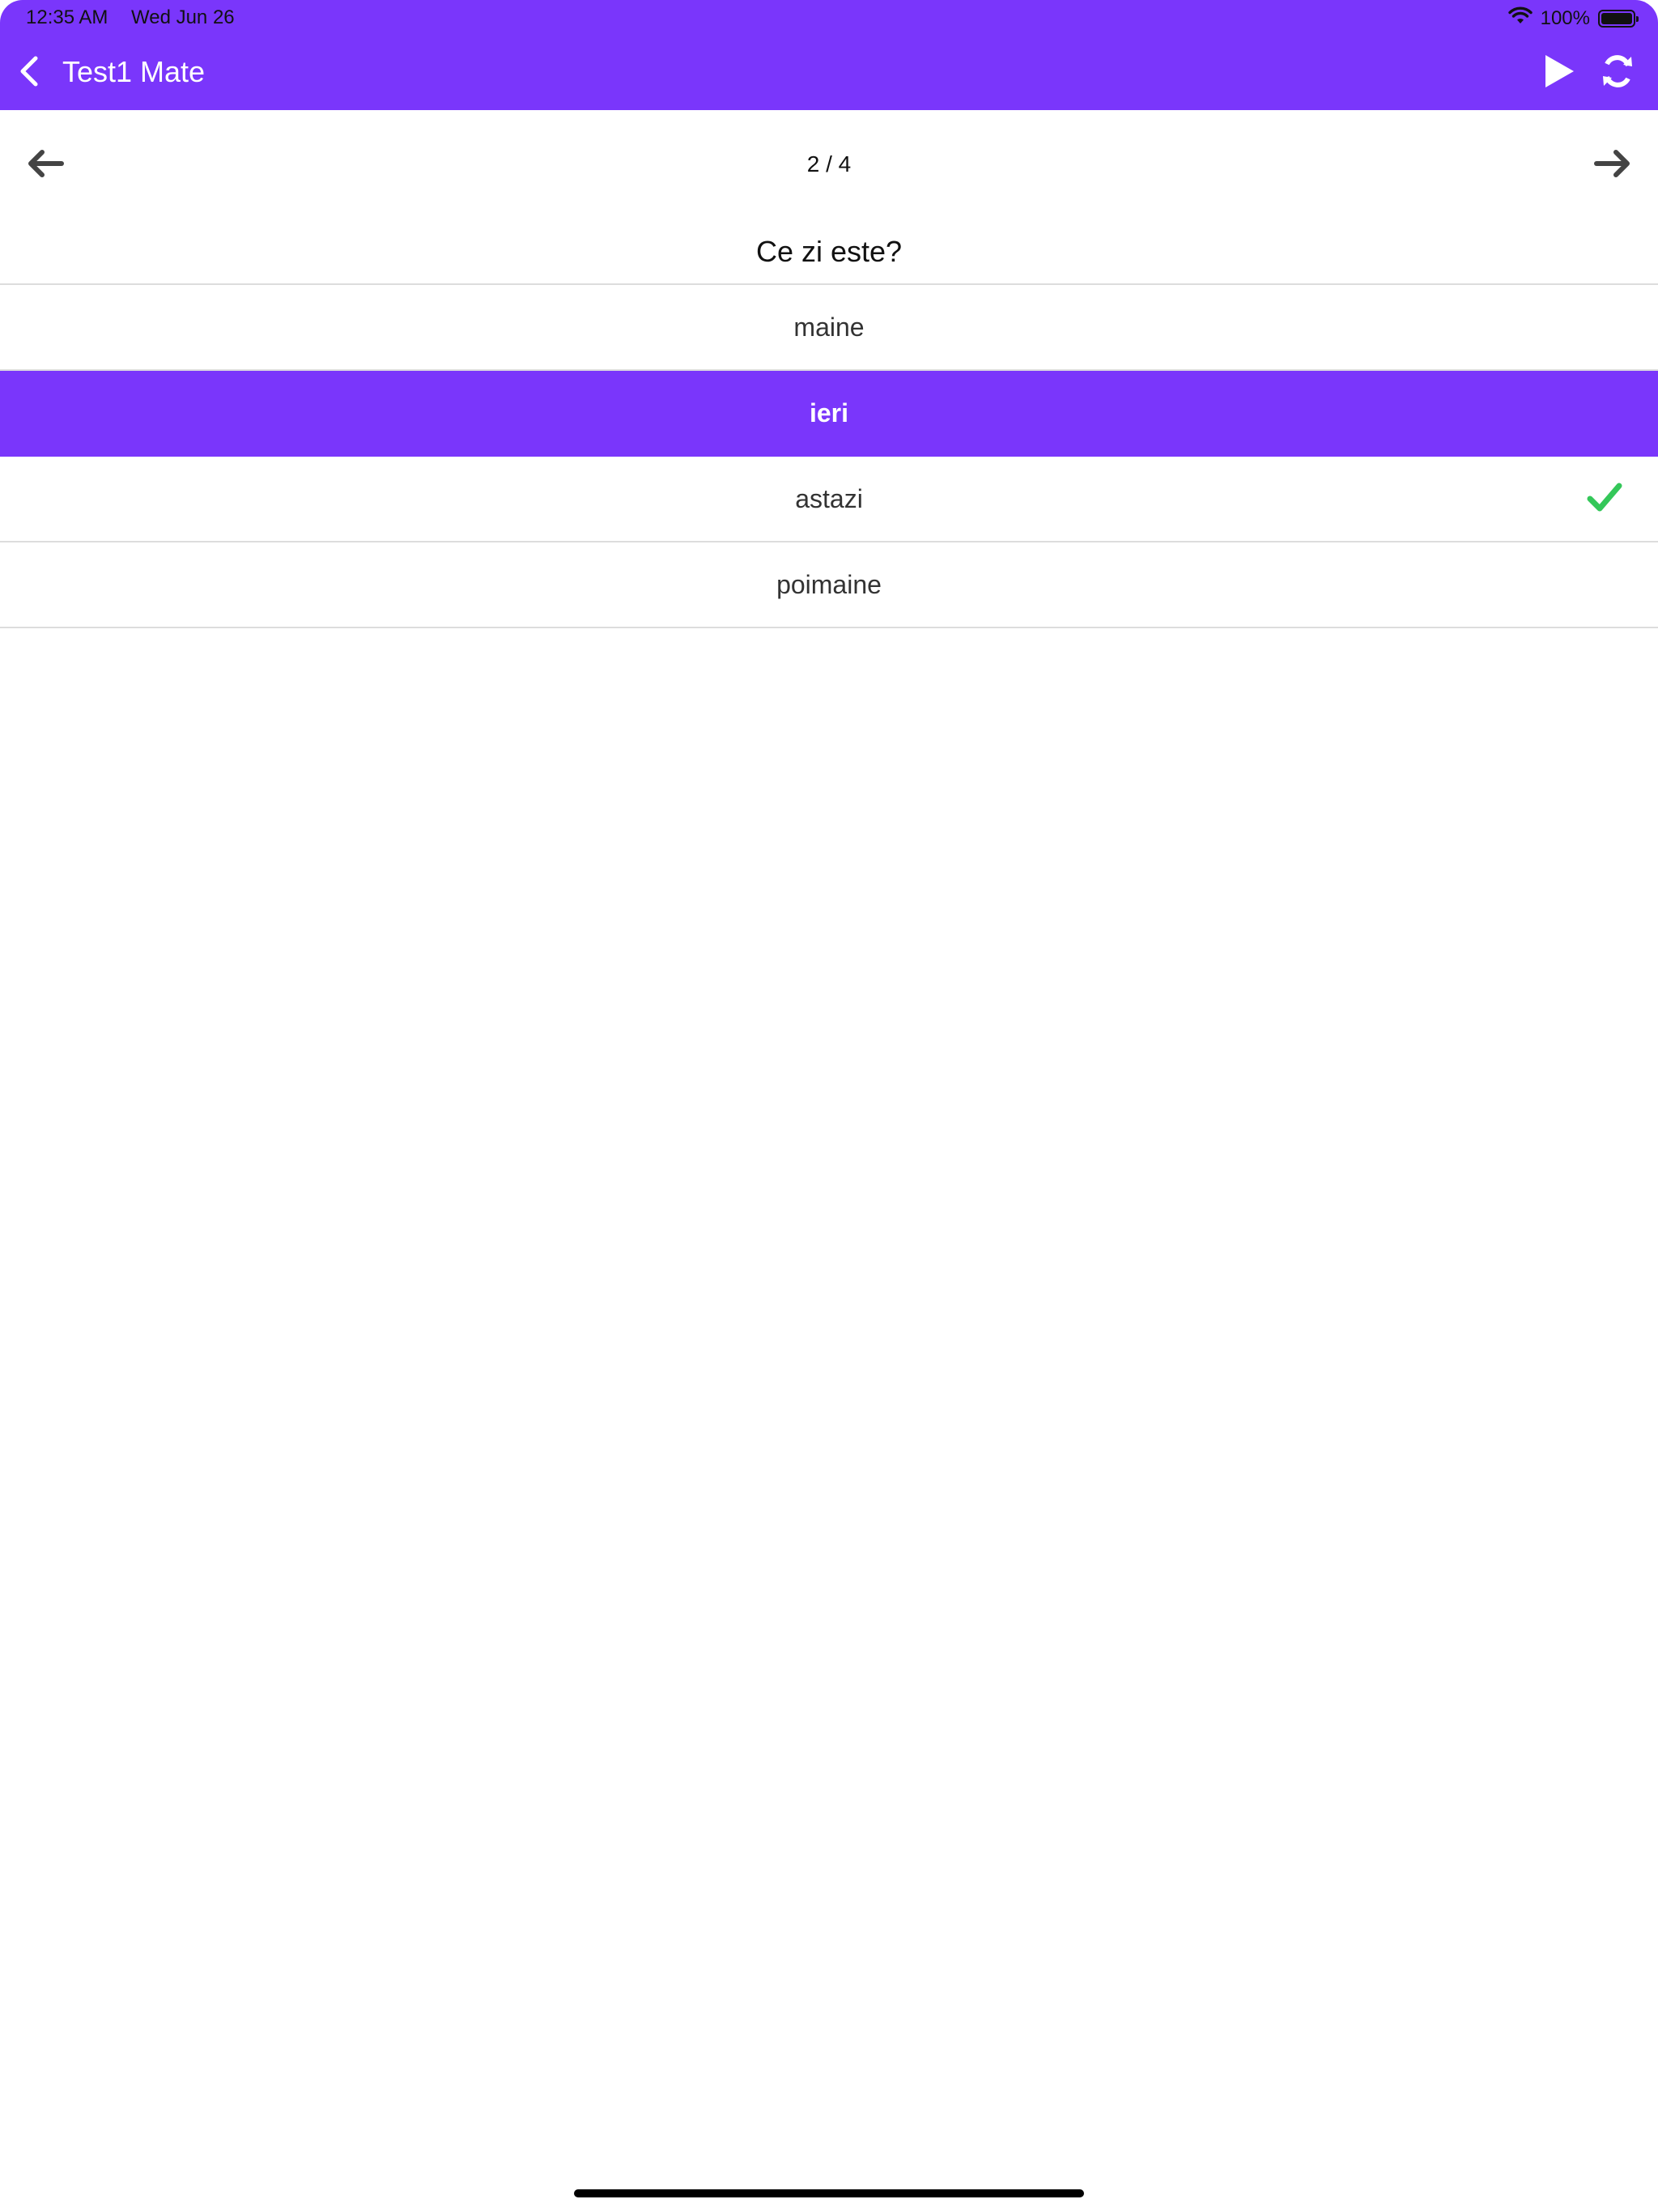  I want to click on status-indicators: 100%, so click(1573, 19).